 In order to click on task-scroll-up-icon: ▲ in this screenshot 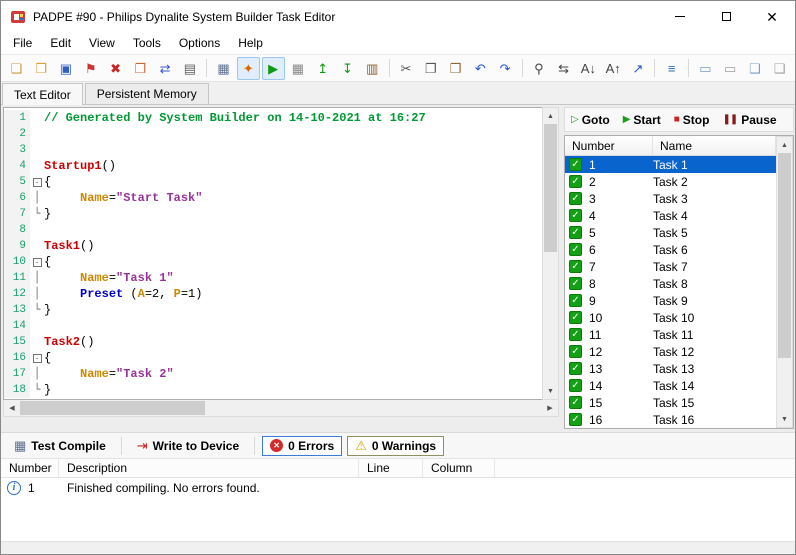, I will do `click(784, 145)`.